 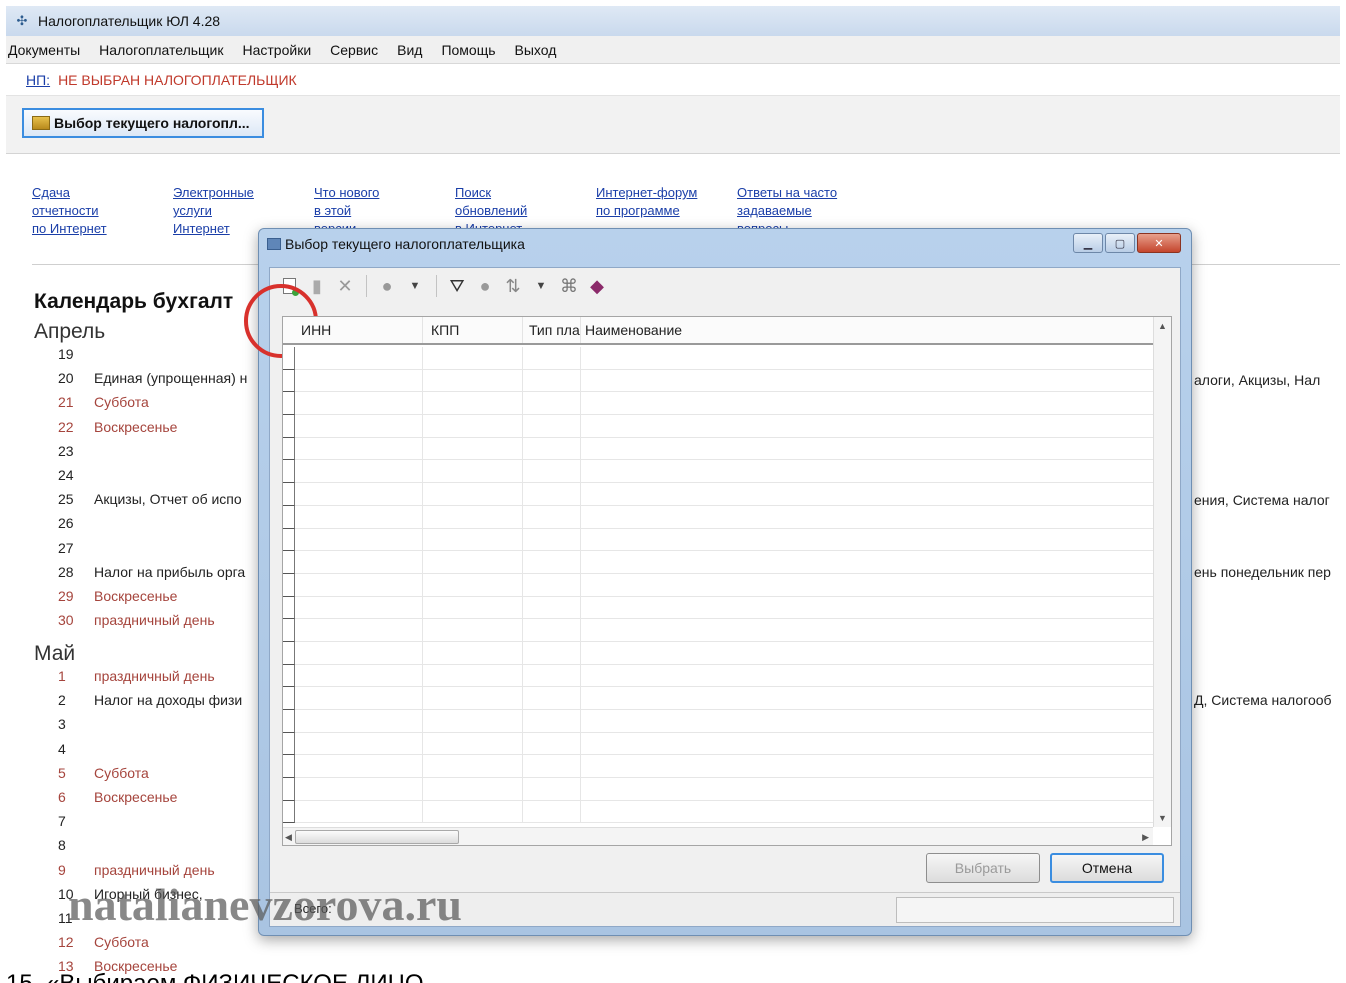 I want to click on column-payer-type: Тип пла, so click(x=552, y=330).